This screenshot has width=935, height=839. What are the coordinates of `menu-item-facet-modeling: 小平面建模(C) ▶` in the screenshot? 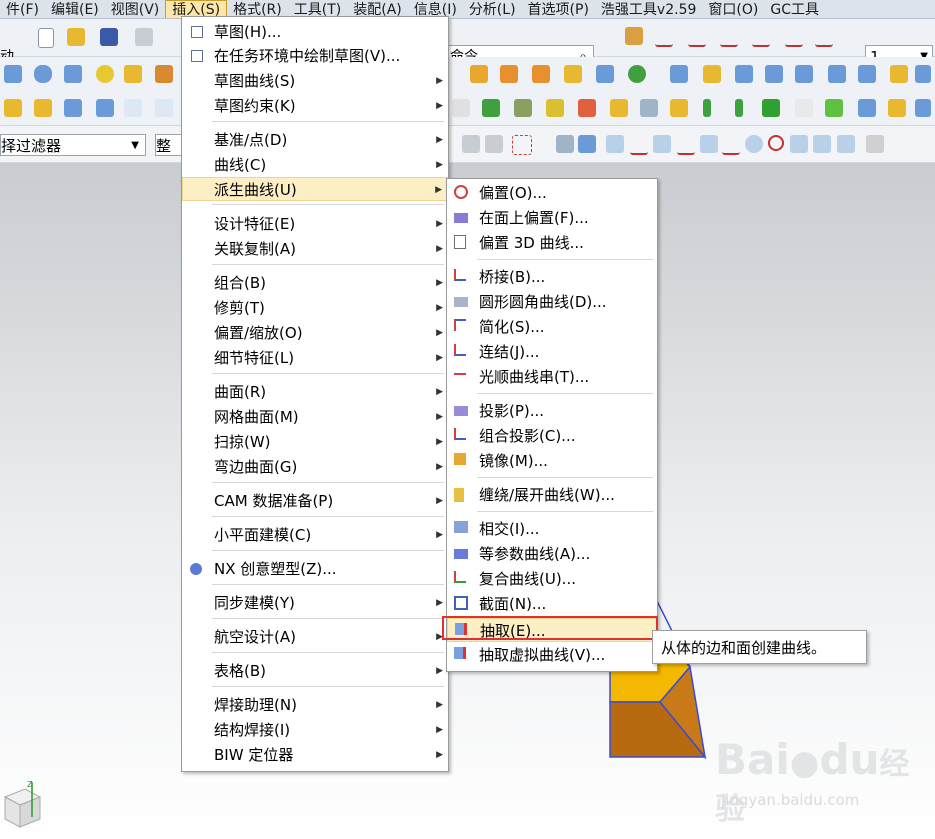 It's located at (315, 535).